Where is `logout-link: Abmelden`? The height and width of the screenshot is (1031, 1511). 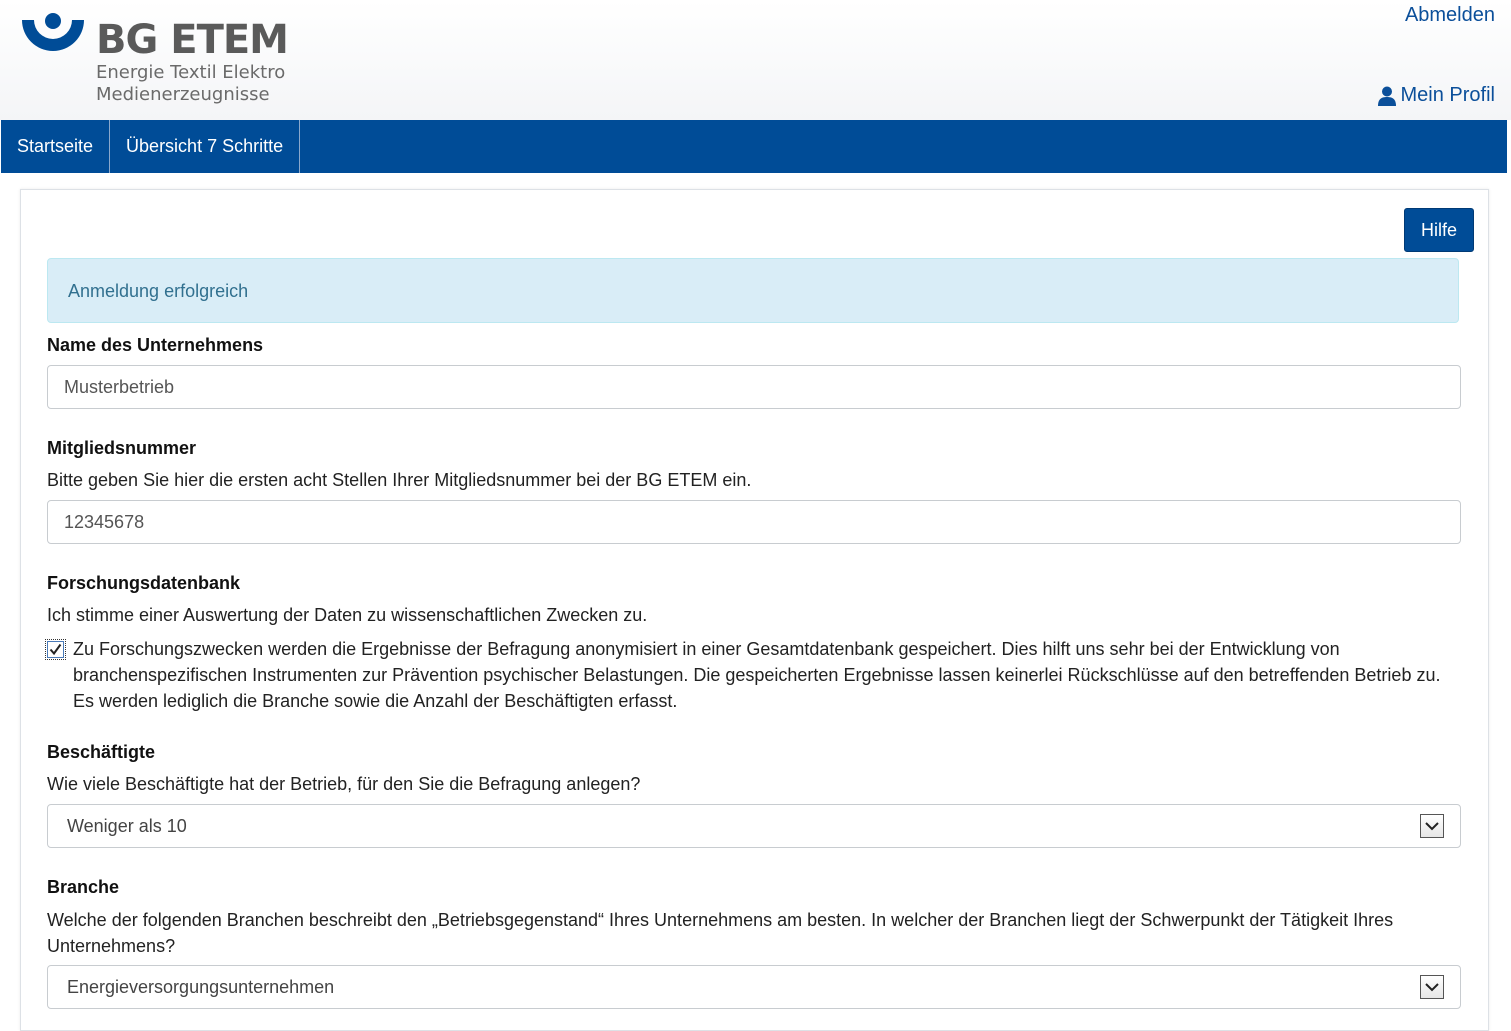
logout-link: Abmelden is located at coordinates (1450, 15).